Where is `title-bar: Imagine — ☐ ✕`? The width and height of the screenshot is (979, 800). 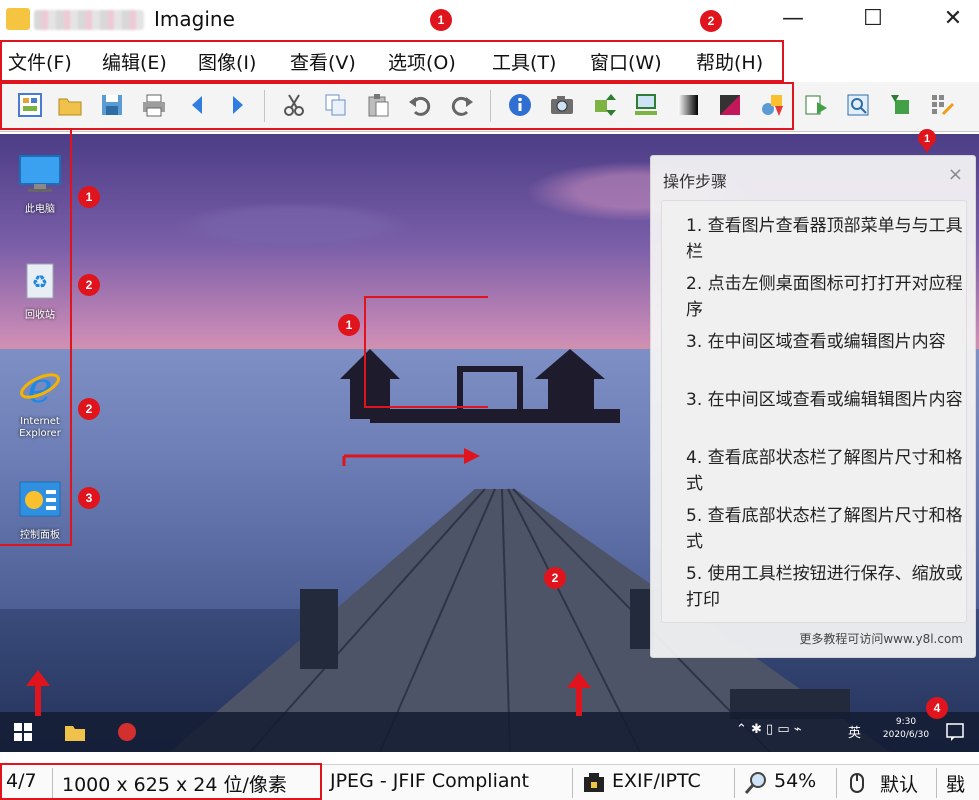
title-bar: Imagine — ☐ ✕ is located at coordinates (489, 20).